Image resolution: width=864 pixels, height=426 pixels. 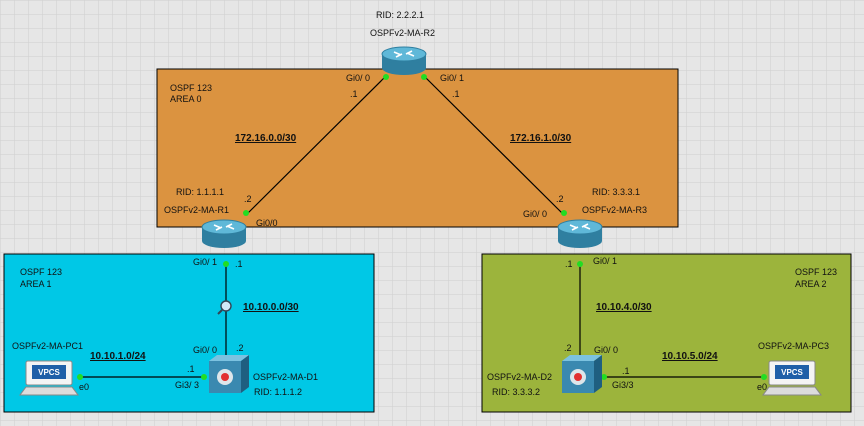 What do you see at coordinates (84, 387) in the screenshot?
I see `pc1-port-e0: e0` at bounding box center [84, 387].